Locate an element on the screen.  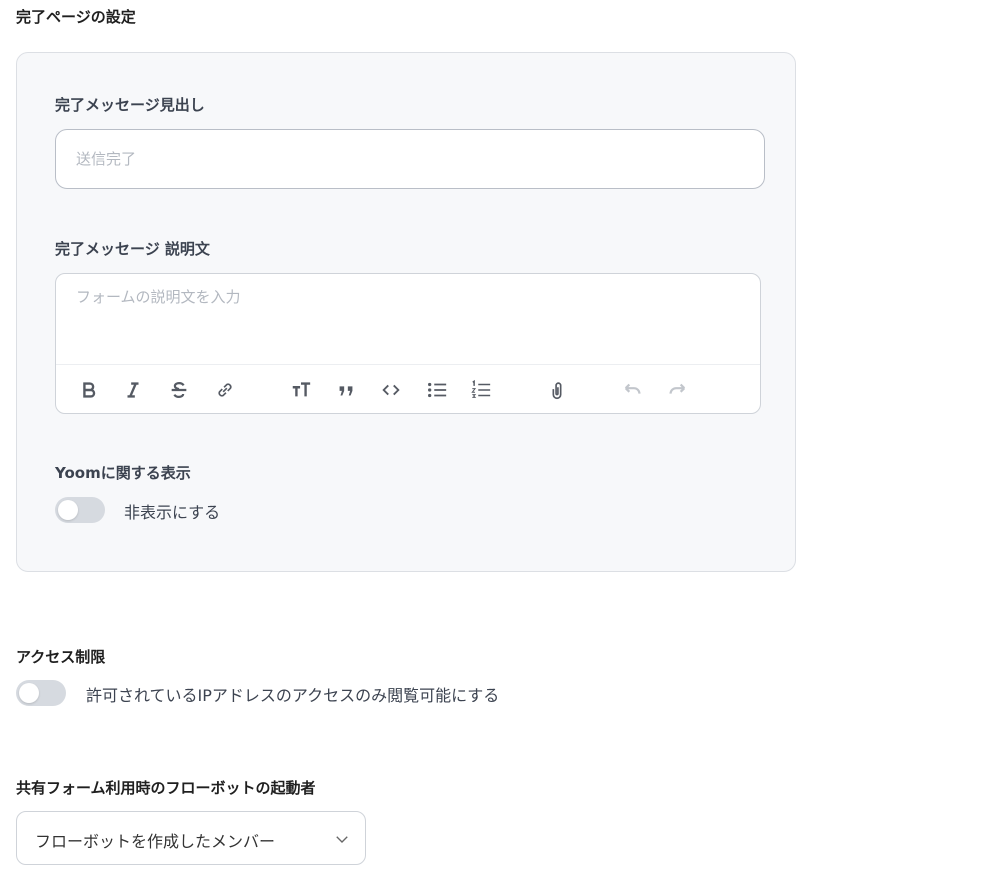
access-toggle-label: 許可されているIPアドレスのアクセスのみ閲覧可能にする is located at coordinates (293, 695).